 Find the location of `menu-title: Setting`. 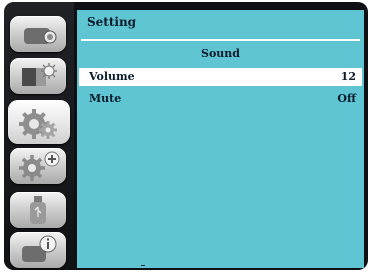

menu-title: Setting is located at coordinates (112, 22).